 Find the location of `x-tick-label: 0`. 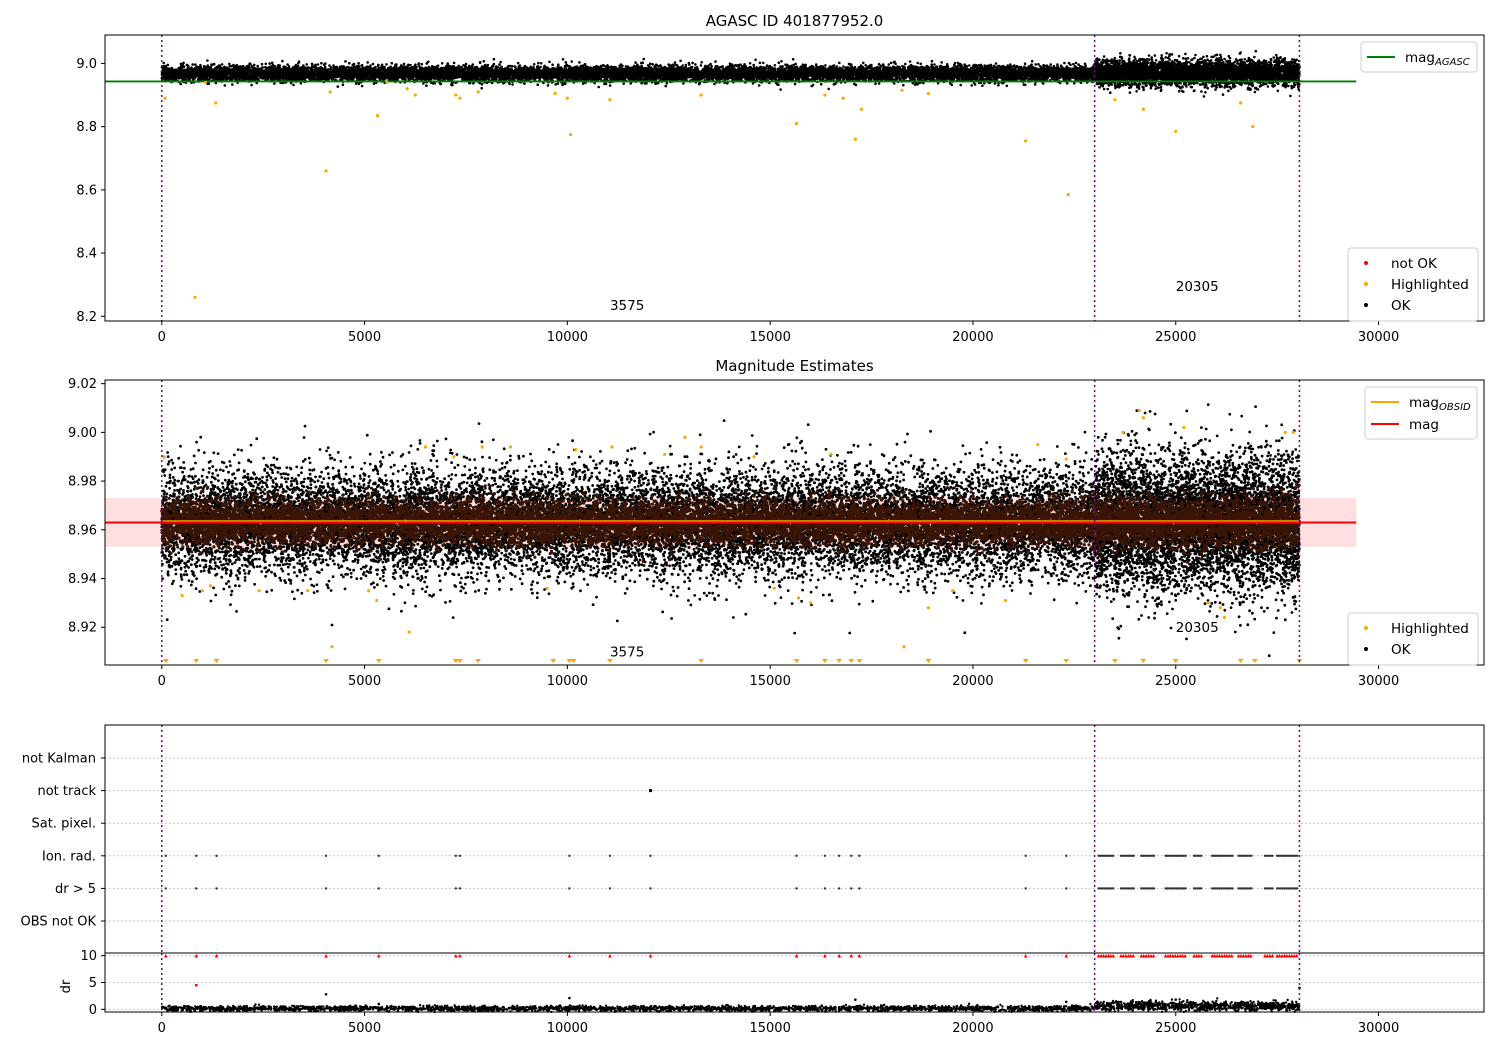

x-tick-label: 0 is located at coordinates (162, 1028).